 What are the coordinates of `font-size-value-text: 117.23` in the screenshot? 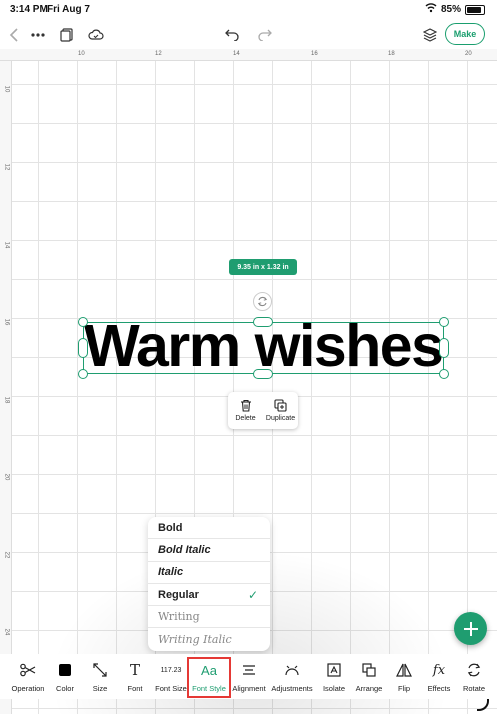 It's located at (171, 670).